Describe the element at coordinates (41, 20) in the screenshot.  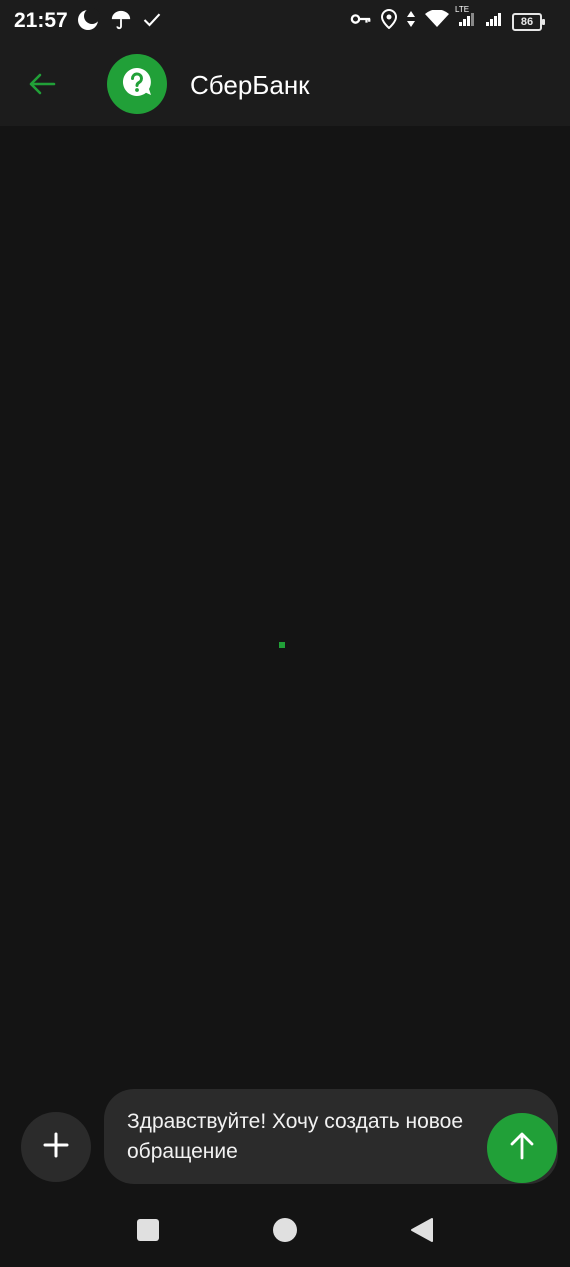
I see `status-time: 21:57` at that location.